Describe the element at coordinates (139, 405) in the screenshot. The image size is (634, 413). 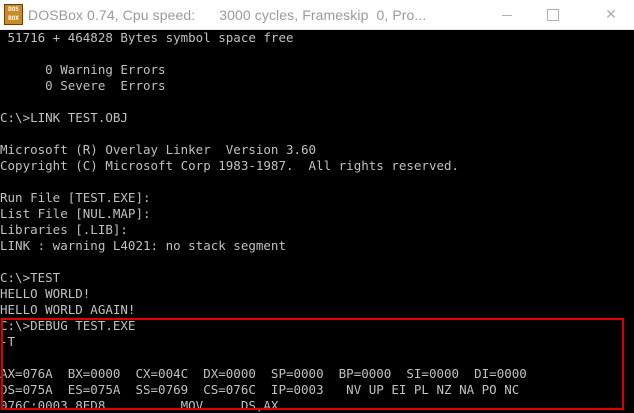
I see `console-line: 076C:0003 8ED8 MOV DS,AX` at that location.